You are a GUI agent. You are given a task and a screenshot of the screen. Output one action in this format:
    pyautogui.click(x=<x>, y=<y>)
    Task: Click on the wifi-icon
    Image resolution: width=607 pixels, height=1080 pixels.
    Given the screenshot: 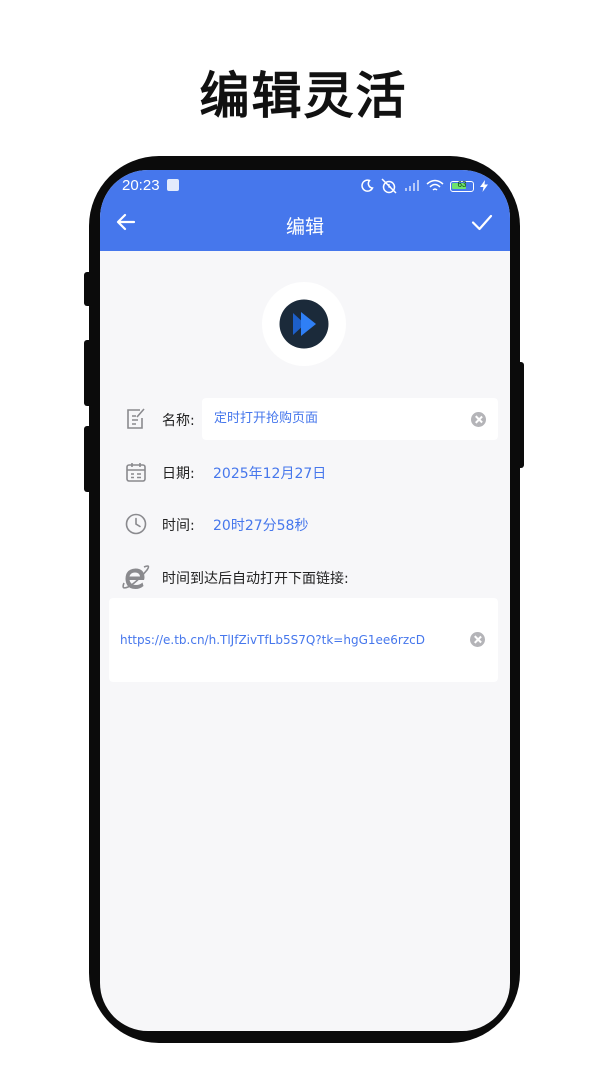 What is the action you would take?
    pyautogui.click(x=435, y=185)
    